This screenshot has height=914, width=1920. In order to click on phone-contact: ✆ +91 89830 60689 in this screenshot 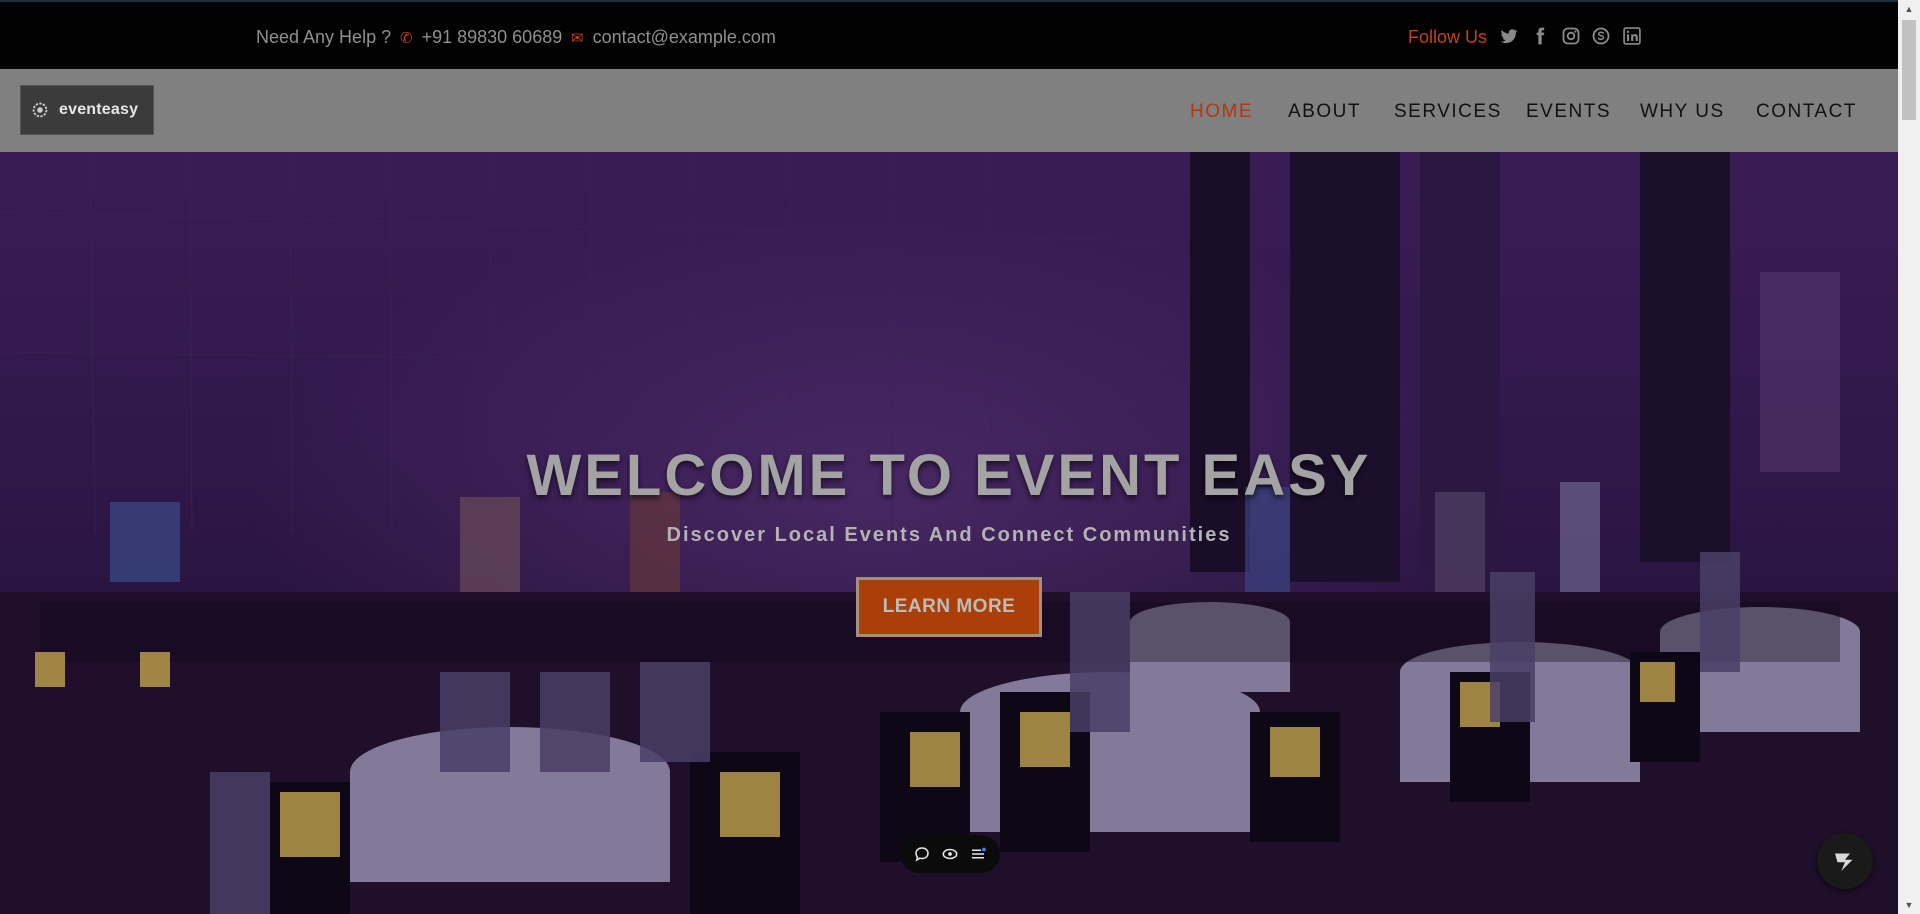, I will do `click(481, 38)`.